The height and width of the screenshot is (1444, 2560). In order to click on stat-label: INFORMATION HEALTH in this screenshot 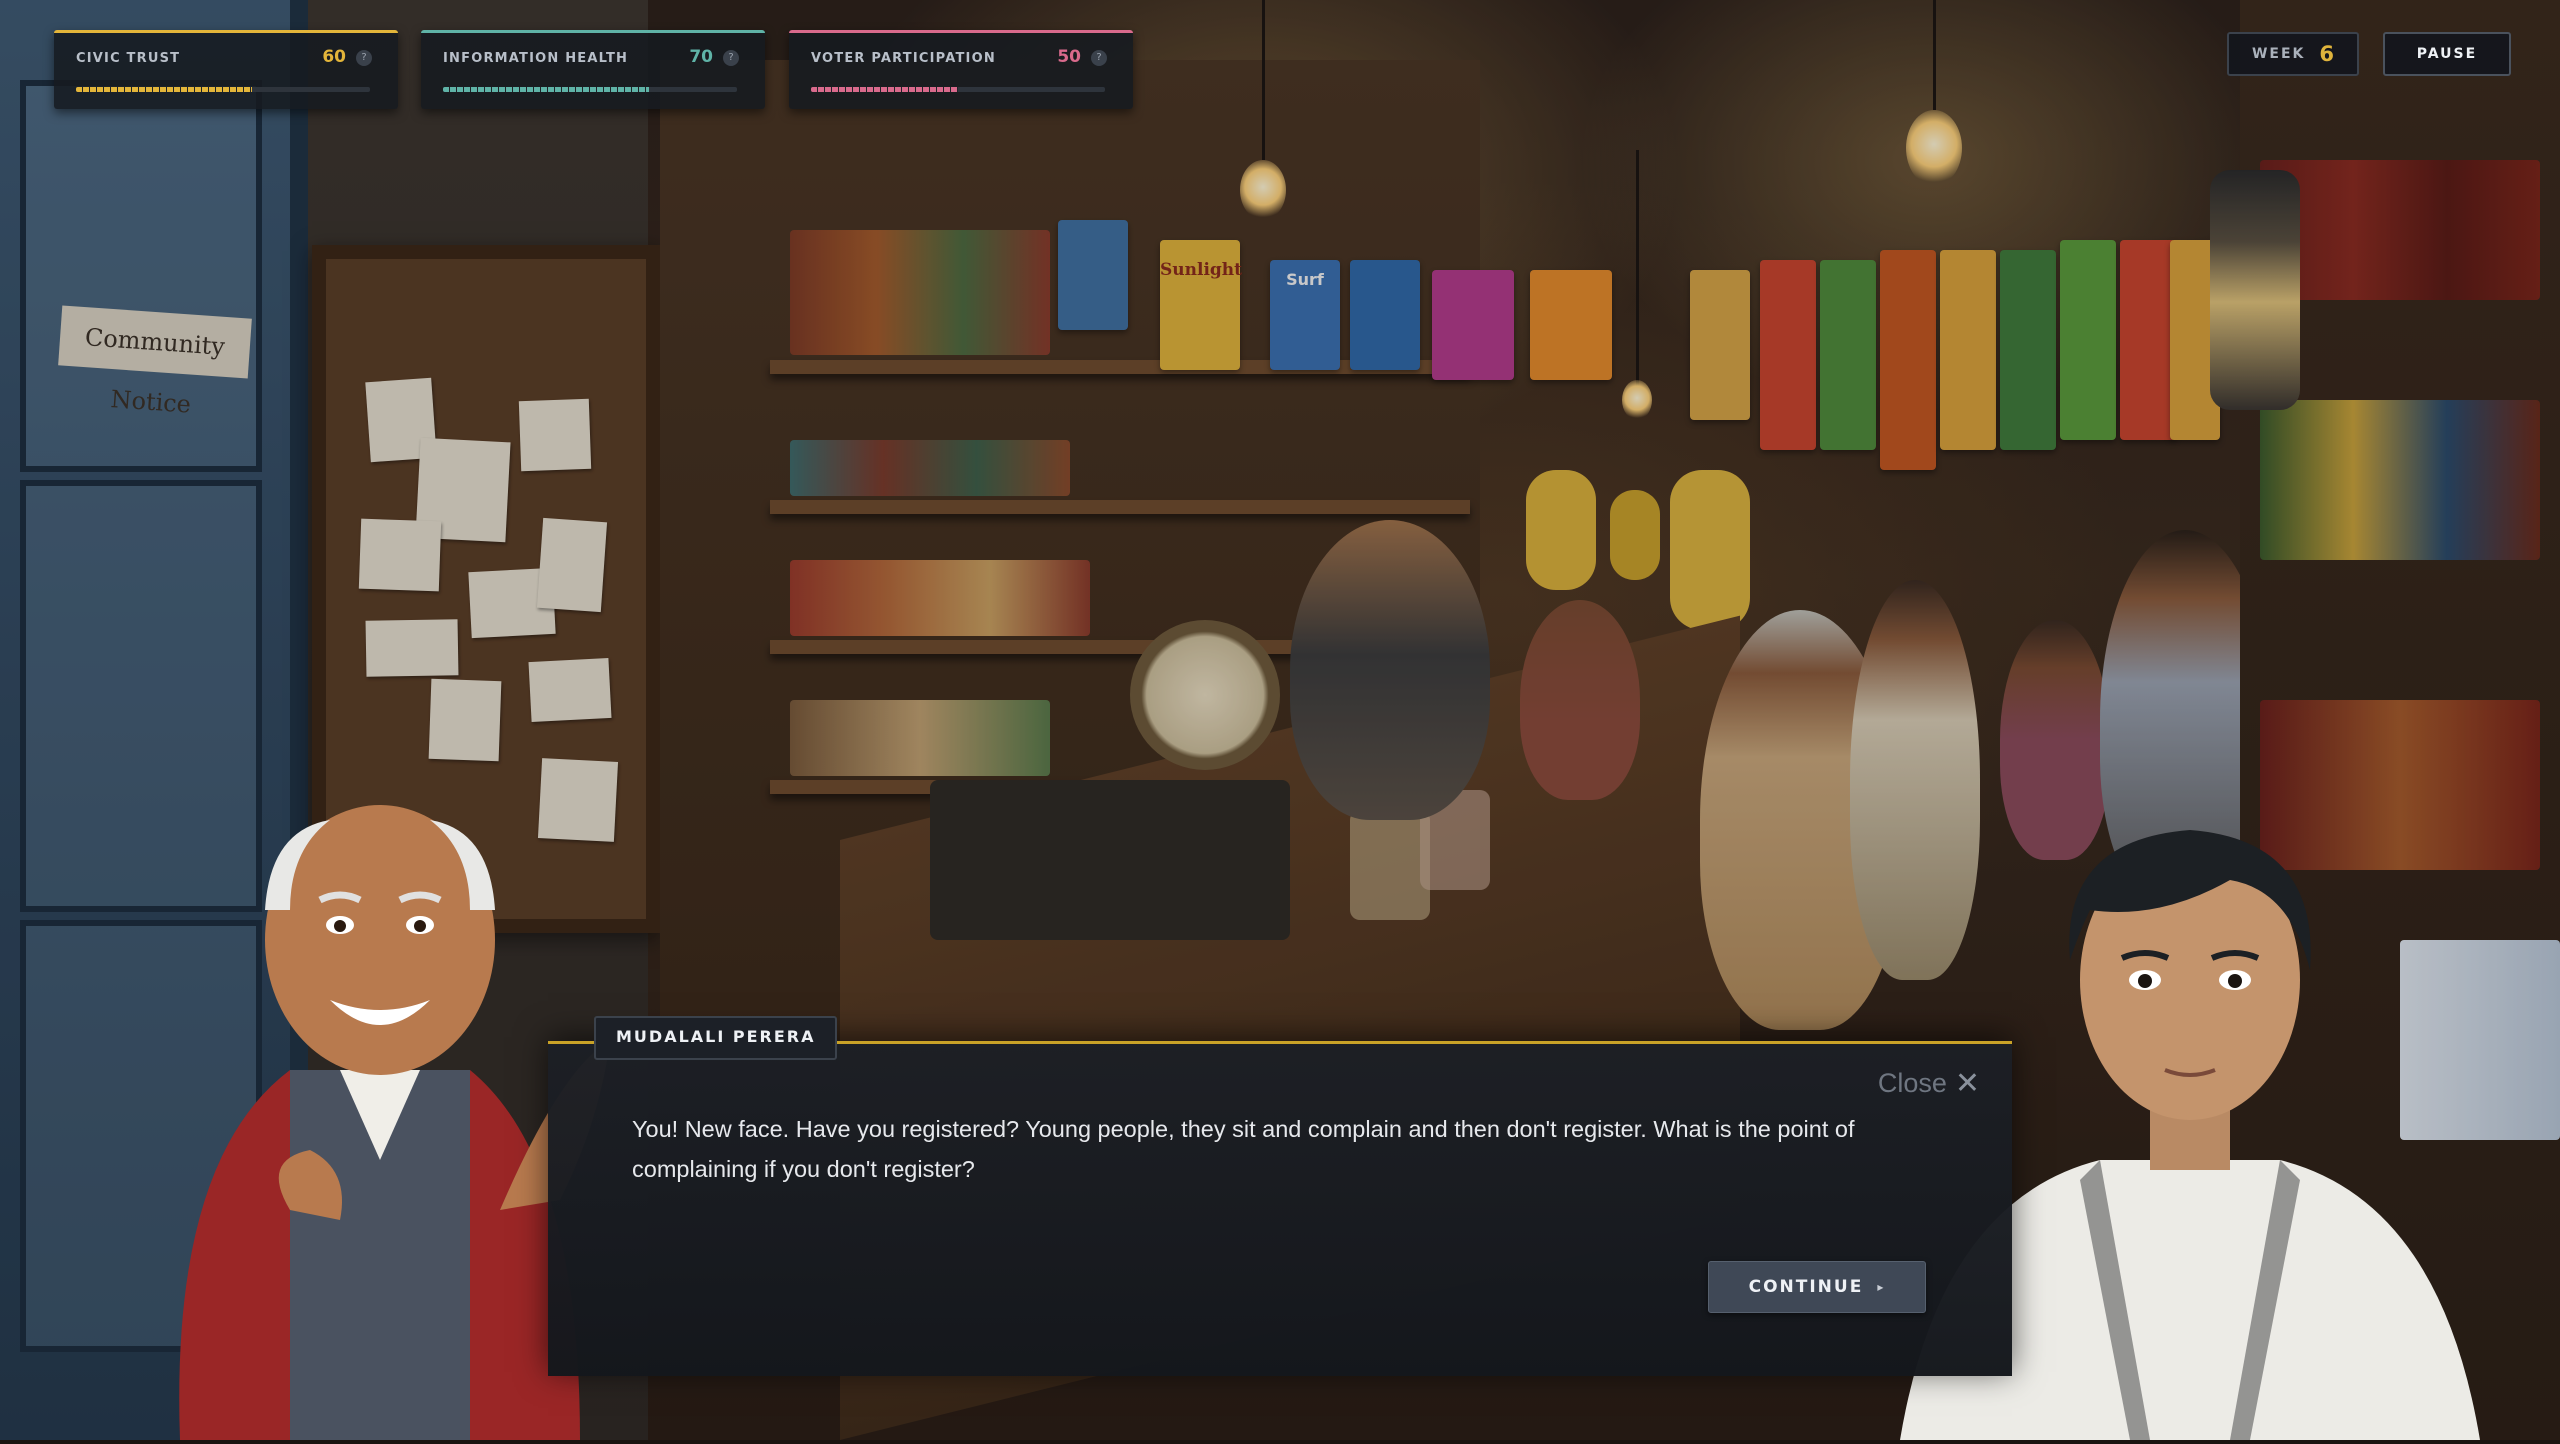, I will do `click(536, 58)`.